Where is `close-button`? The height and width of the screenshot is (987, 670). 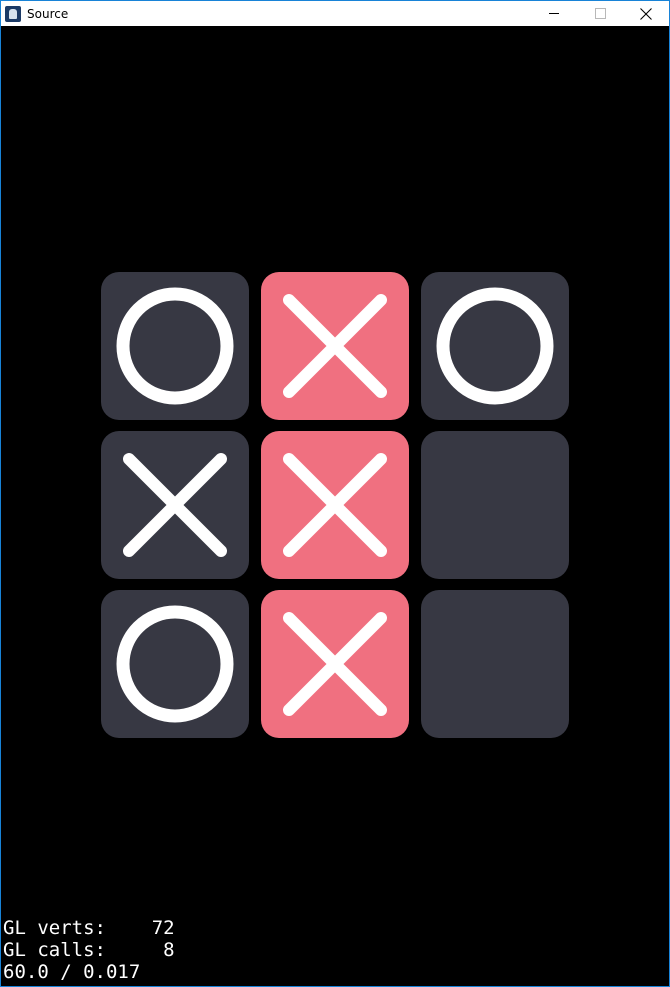
close-button is located at coordinates (646, 13).